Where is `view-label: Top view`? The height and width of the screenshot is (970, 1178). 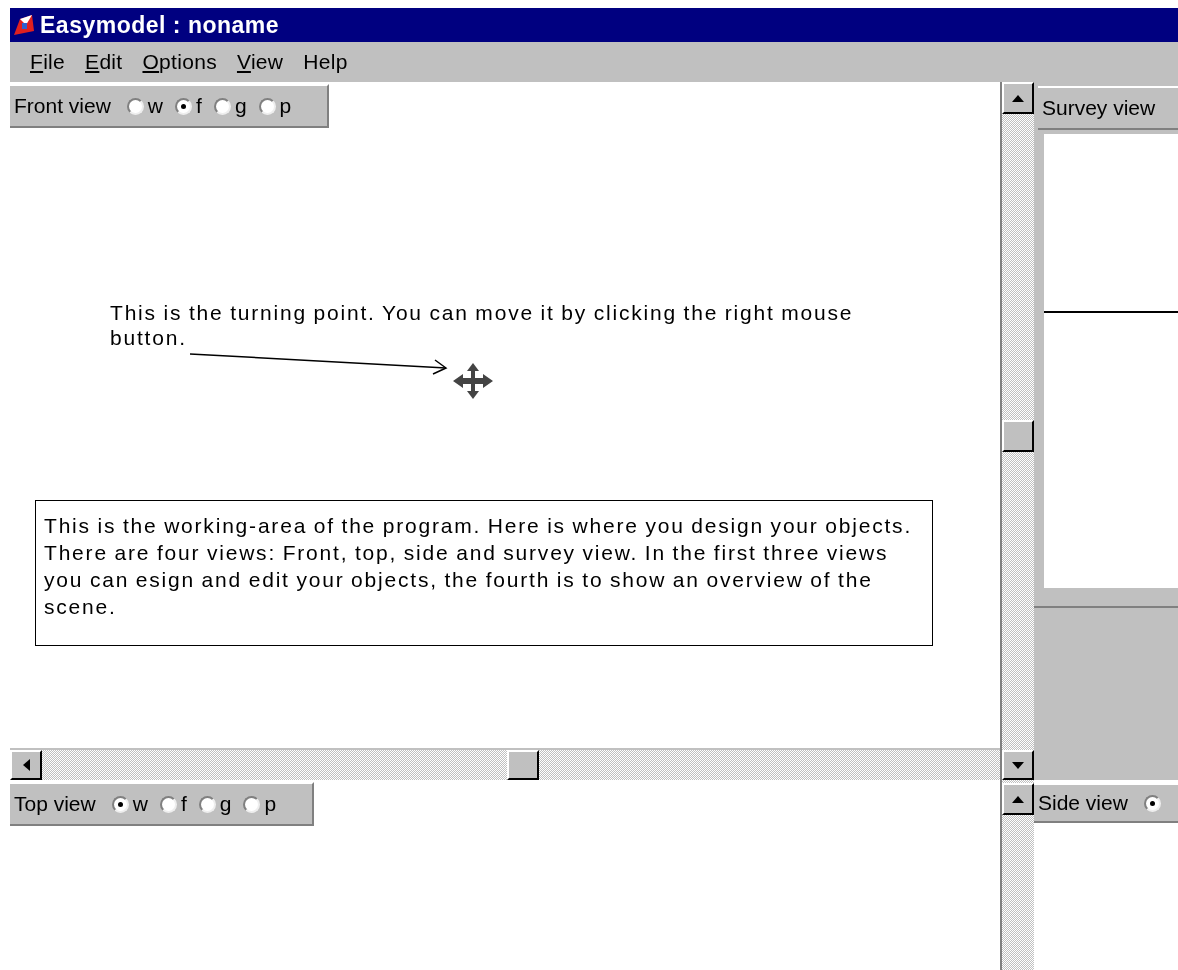
view-label: Top view is located at coordinates (55, 804).